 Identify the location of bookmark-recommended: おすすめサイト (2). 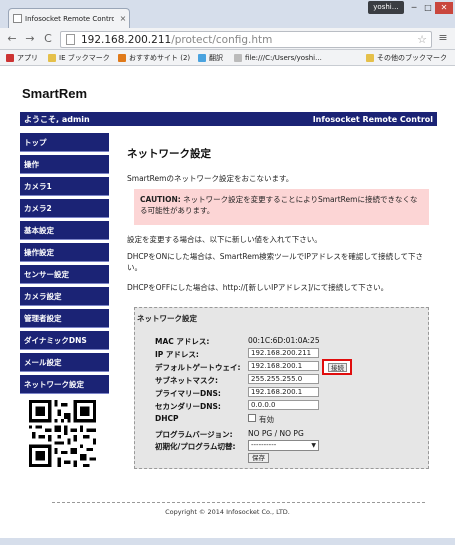
(154, 58).